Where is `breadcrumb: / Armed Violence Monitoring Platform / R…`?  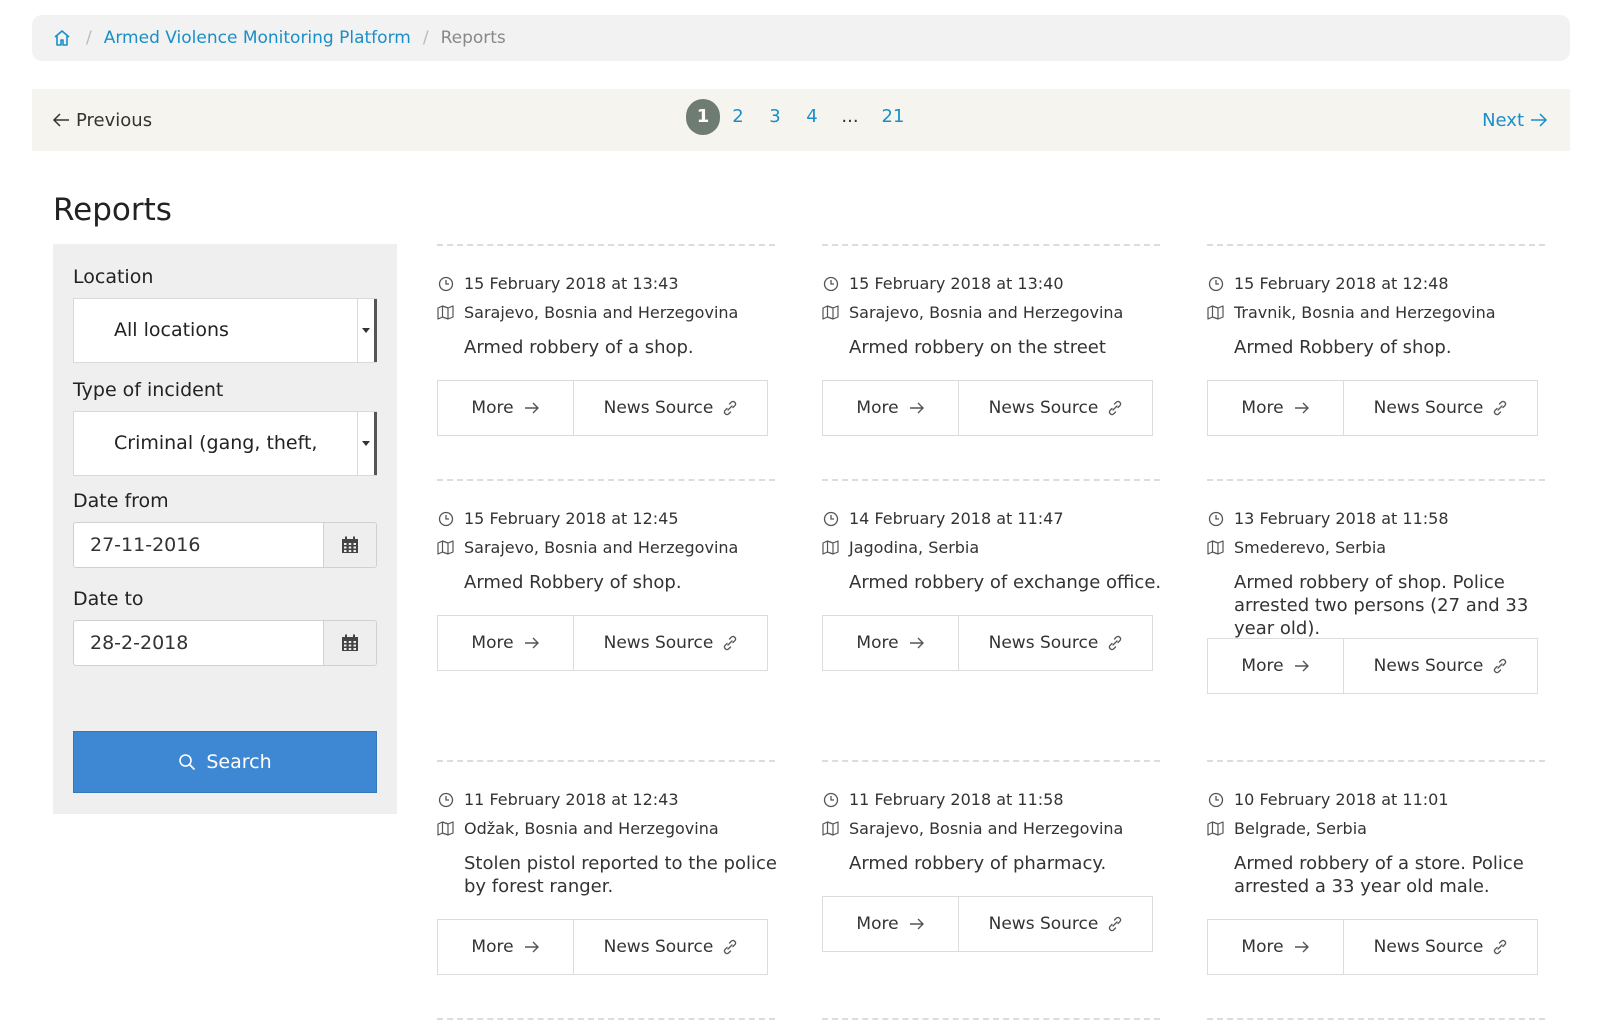 breadcrumb: / Armed Violence Monitoring Platform / R… is located at coordinates (801, 38).